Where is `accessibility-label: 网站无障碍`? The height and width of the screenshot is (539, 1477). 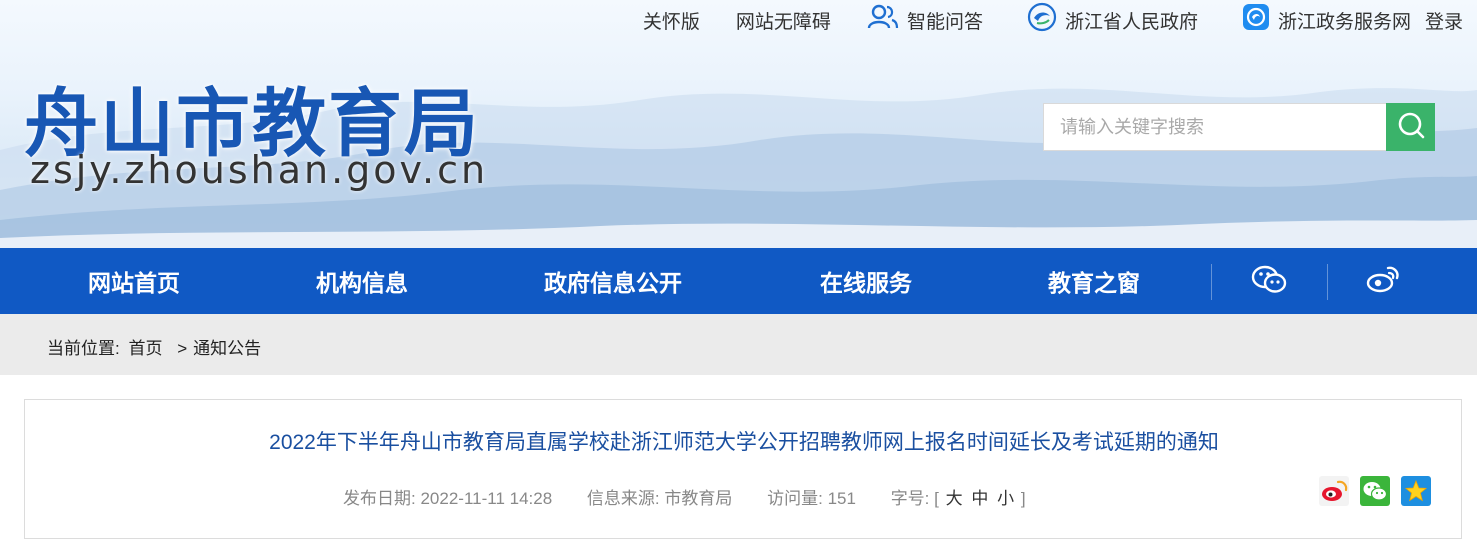 accessibility-label: 网站无障碍 is located at coordinates (783, 22).